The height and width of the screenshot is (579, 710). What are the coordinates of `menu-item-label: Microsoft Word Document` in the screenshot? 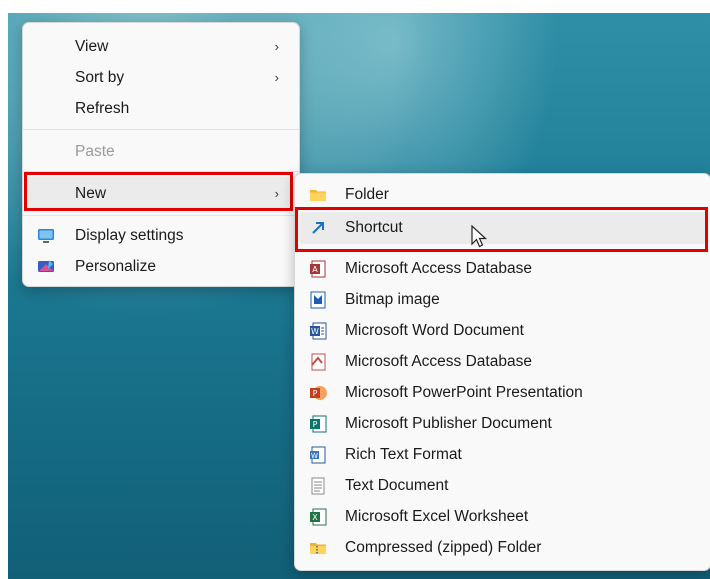 It's located at (434, 330).